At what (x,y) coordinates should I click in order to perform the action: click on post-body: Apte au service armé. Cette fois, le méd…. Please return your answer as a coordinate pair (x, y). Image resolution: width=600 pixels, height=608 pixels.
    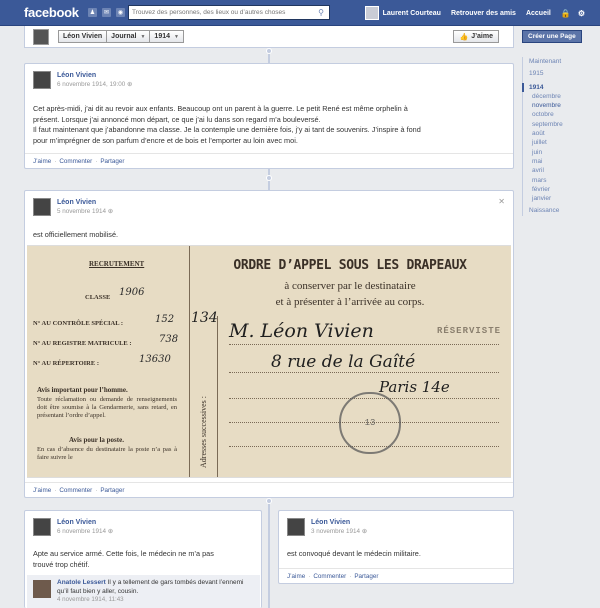
    Looking at the image, I should click on (143, 556).